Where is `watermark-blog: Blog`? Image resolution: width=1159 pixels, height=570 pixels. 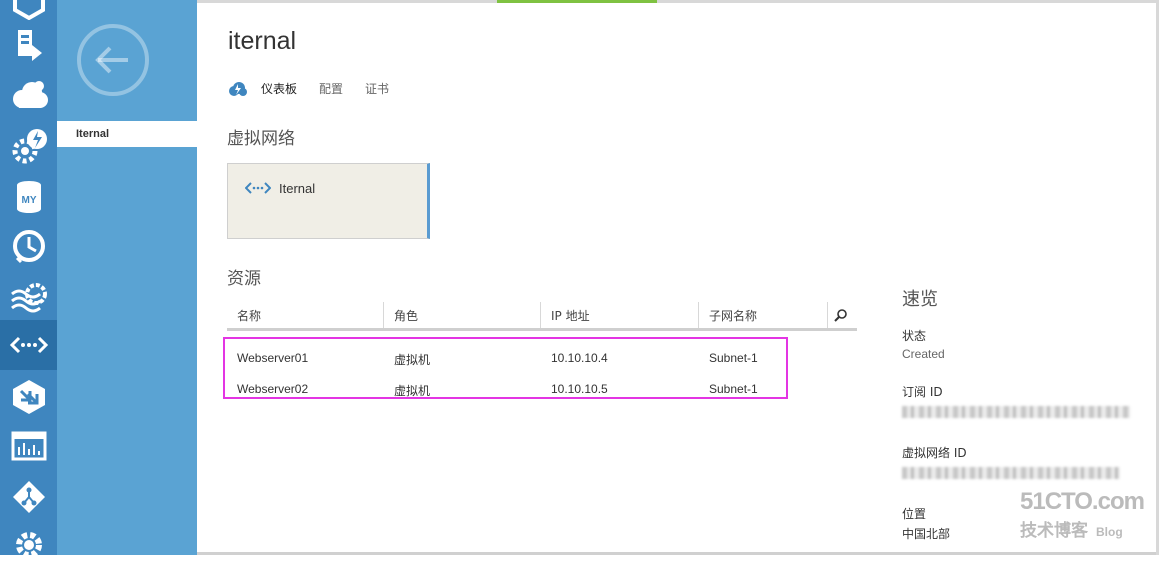 watermark-blog: Blog is located at coordinates (1109, 532).